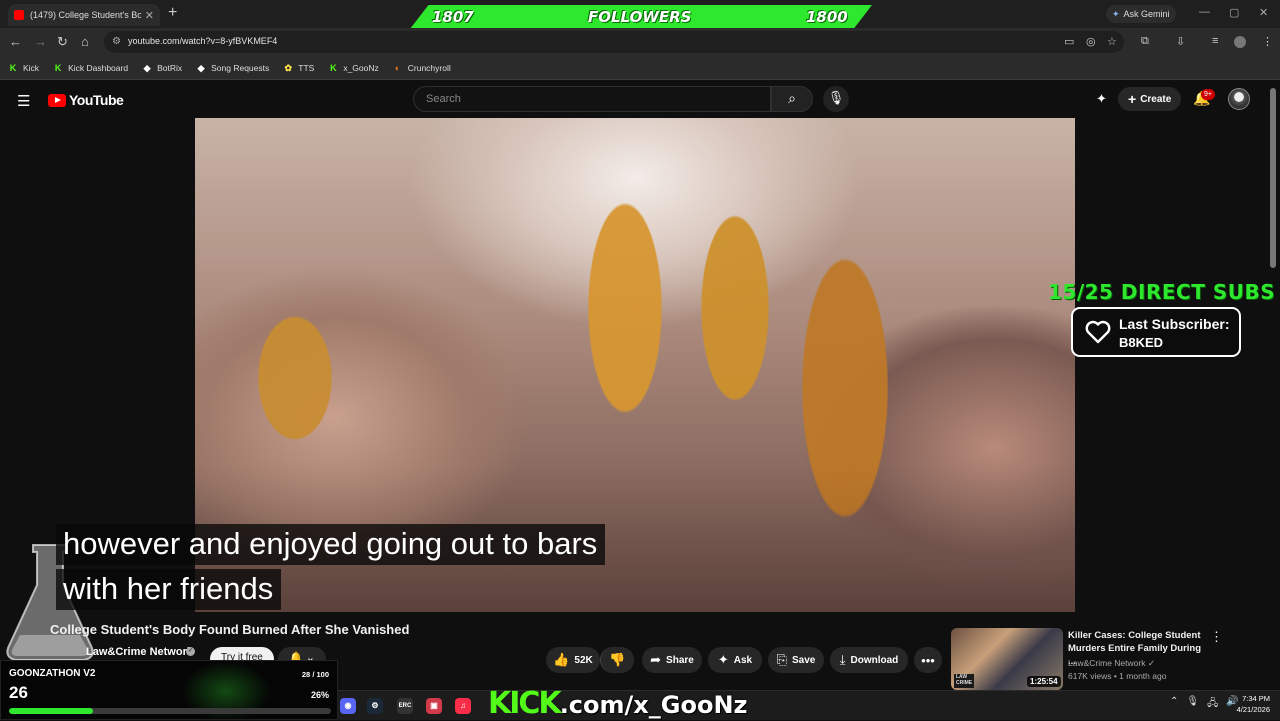 The height and width of the screenshot is (721, 1280). What do you see at coordinates (1215, 41) in the screenshot?
I see `reading-list-icon: ≡` at bounding box center [1215, 41].